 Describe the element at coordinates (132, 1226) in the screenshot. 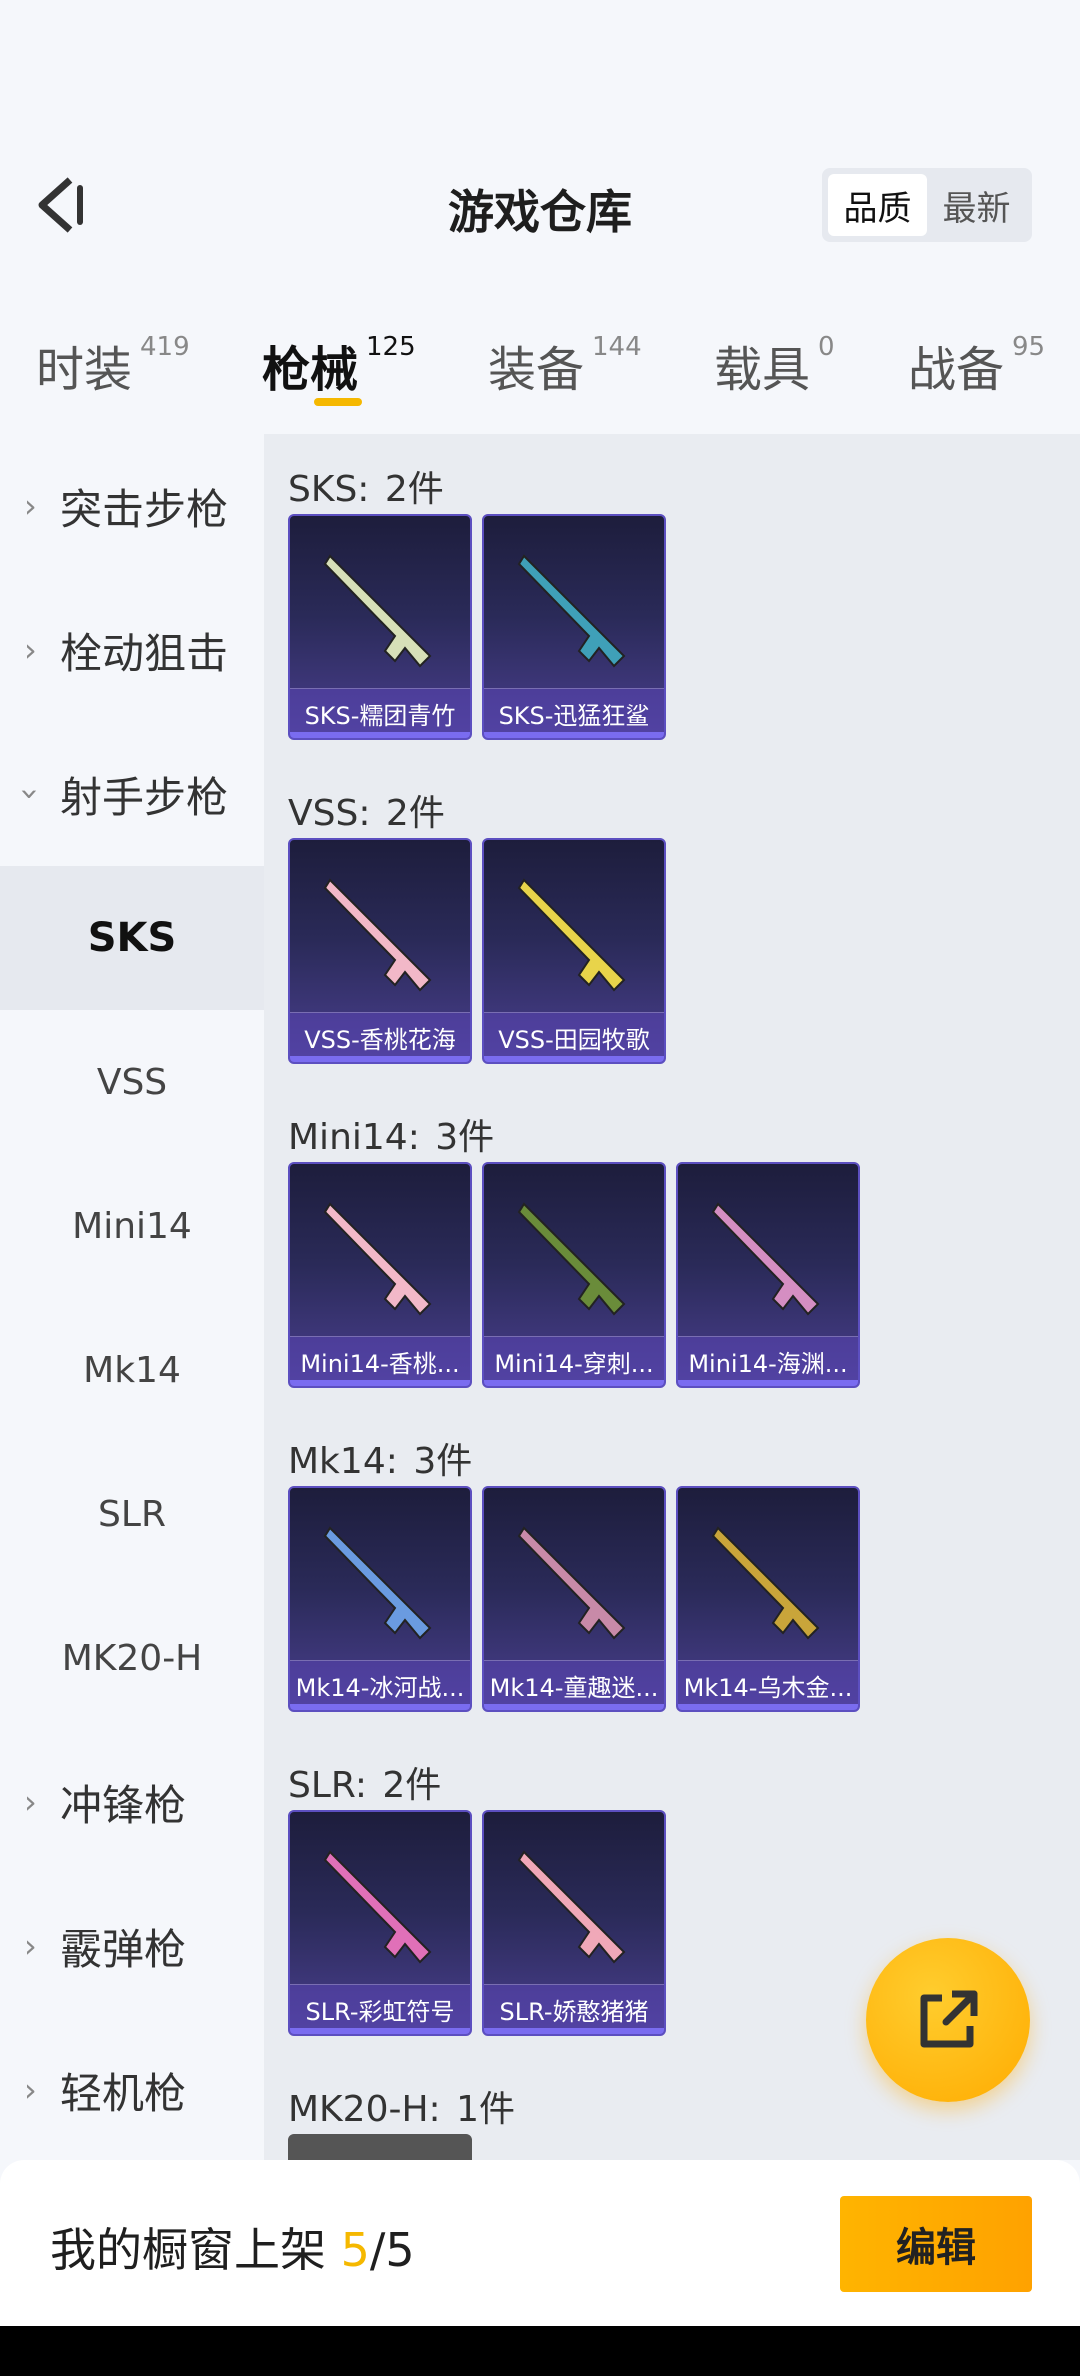

I see `sidebar-item-mini14: Mini14` at that location.